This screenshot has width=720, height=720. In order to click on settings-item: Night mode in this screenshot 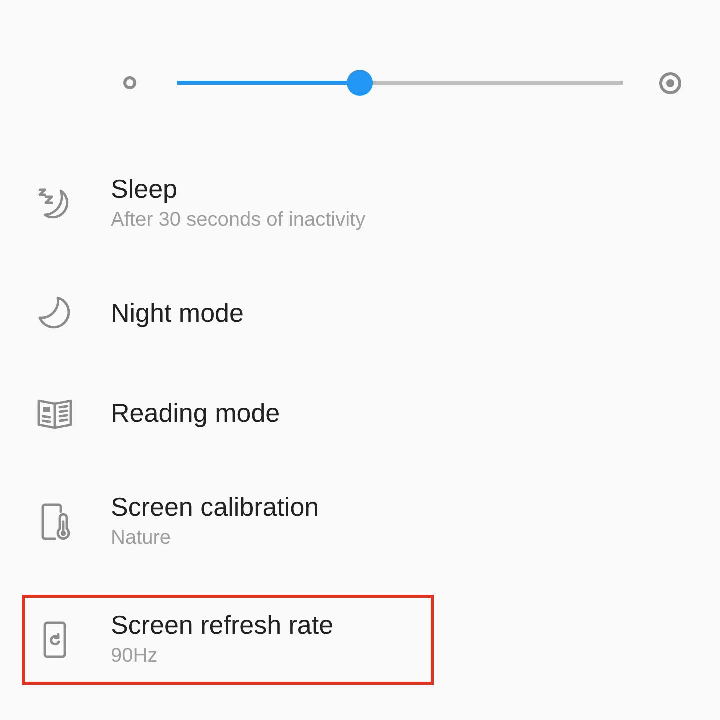, I will do `click(228, 313)`.